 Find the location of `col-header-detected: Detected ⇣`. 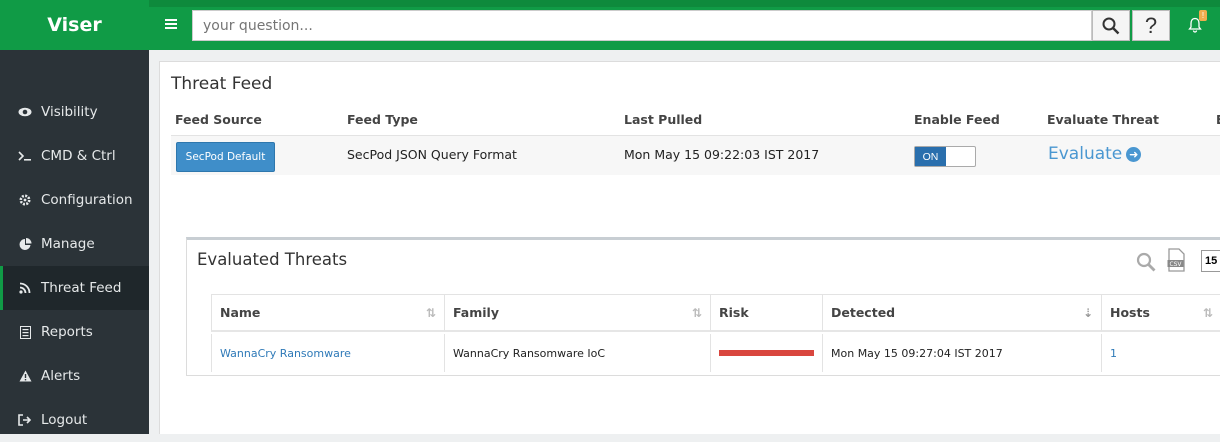

col-header-detected: Detected ⇣ is located at coordinates (962, 313).